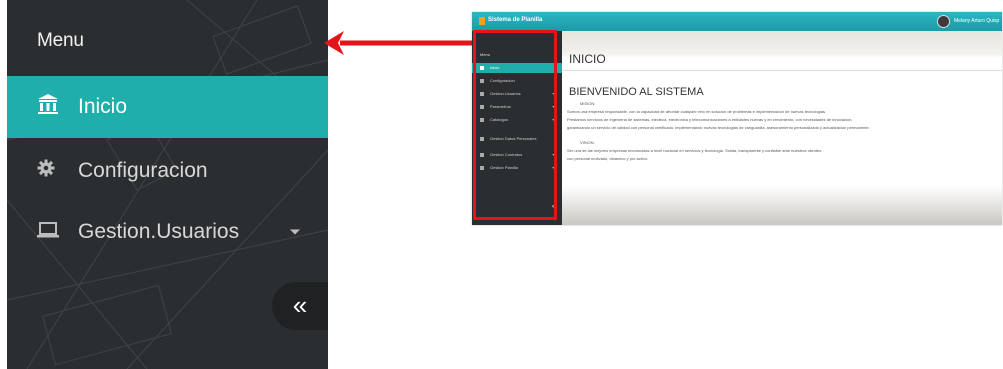  I want to click on welcome-heading: BIENVENIDO AL SISTEMA, so click(636, 92).